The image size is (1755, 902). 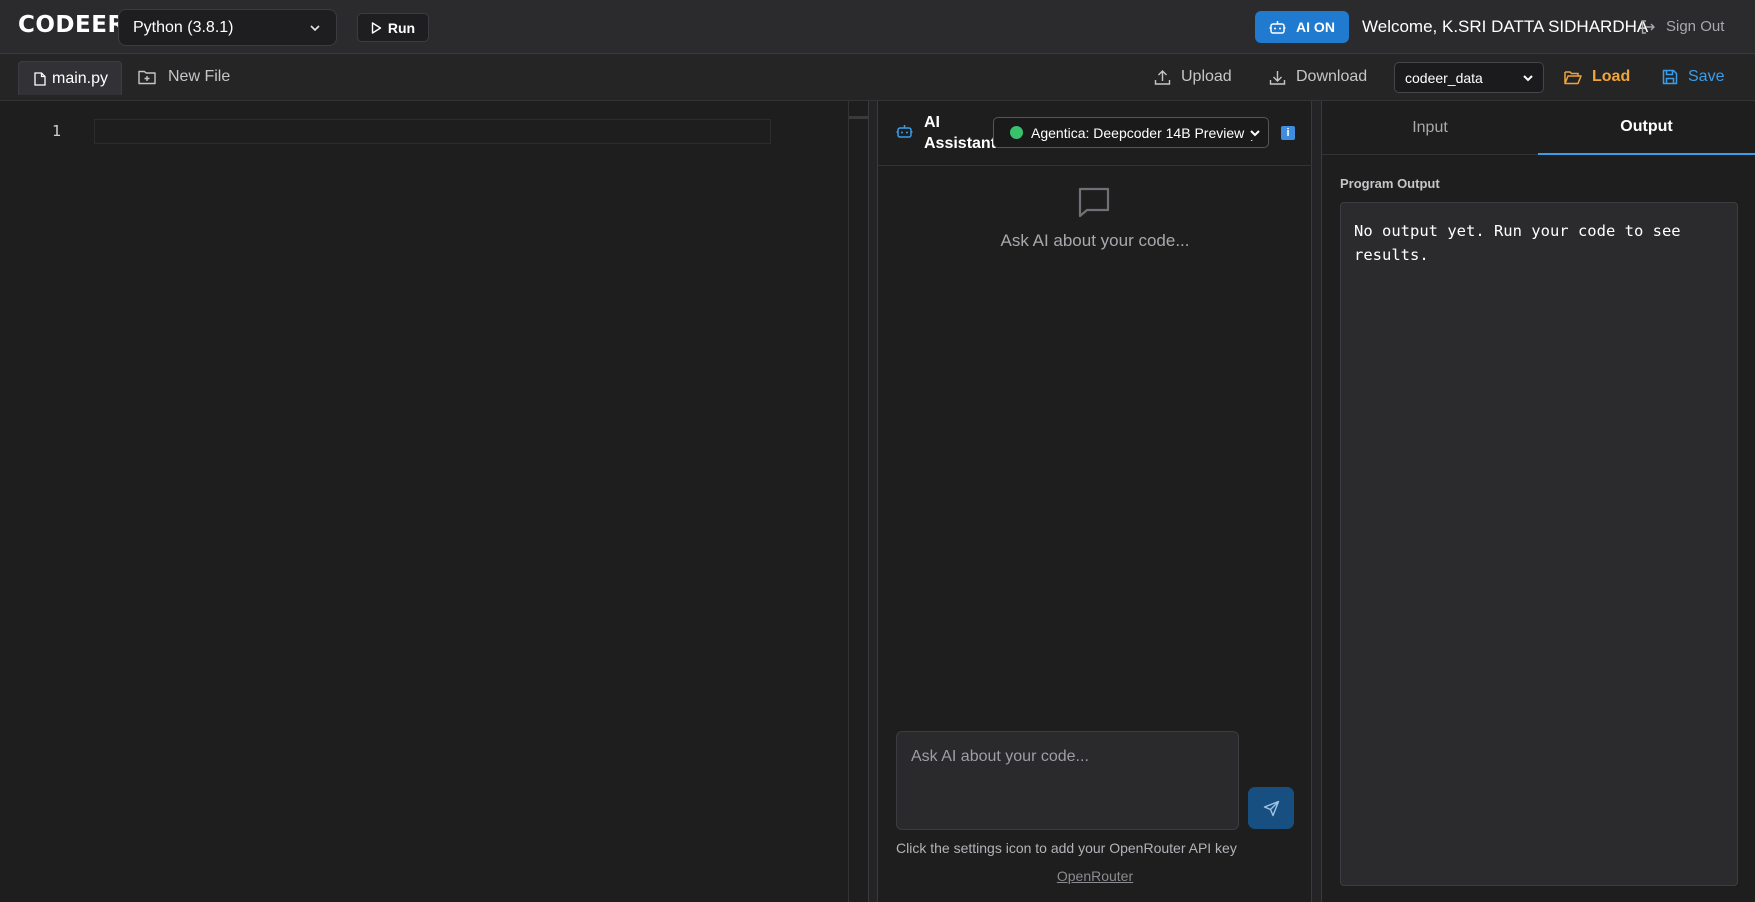 What do you see at coordinates (1067, 780) in the screenshot?
I see `chat-input` at bounding box center [1067, 780].